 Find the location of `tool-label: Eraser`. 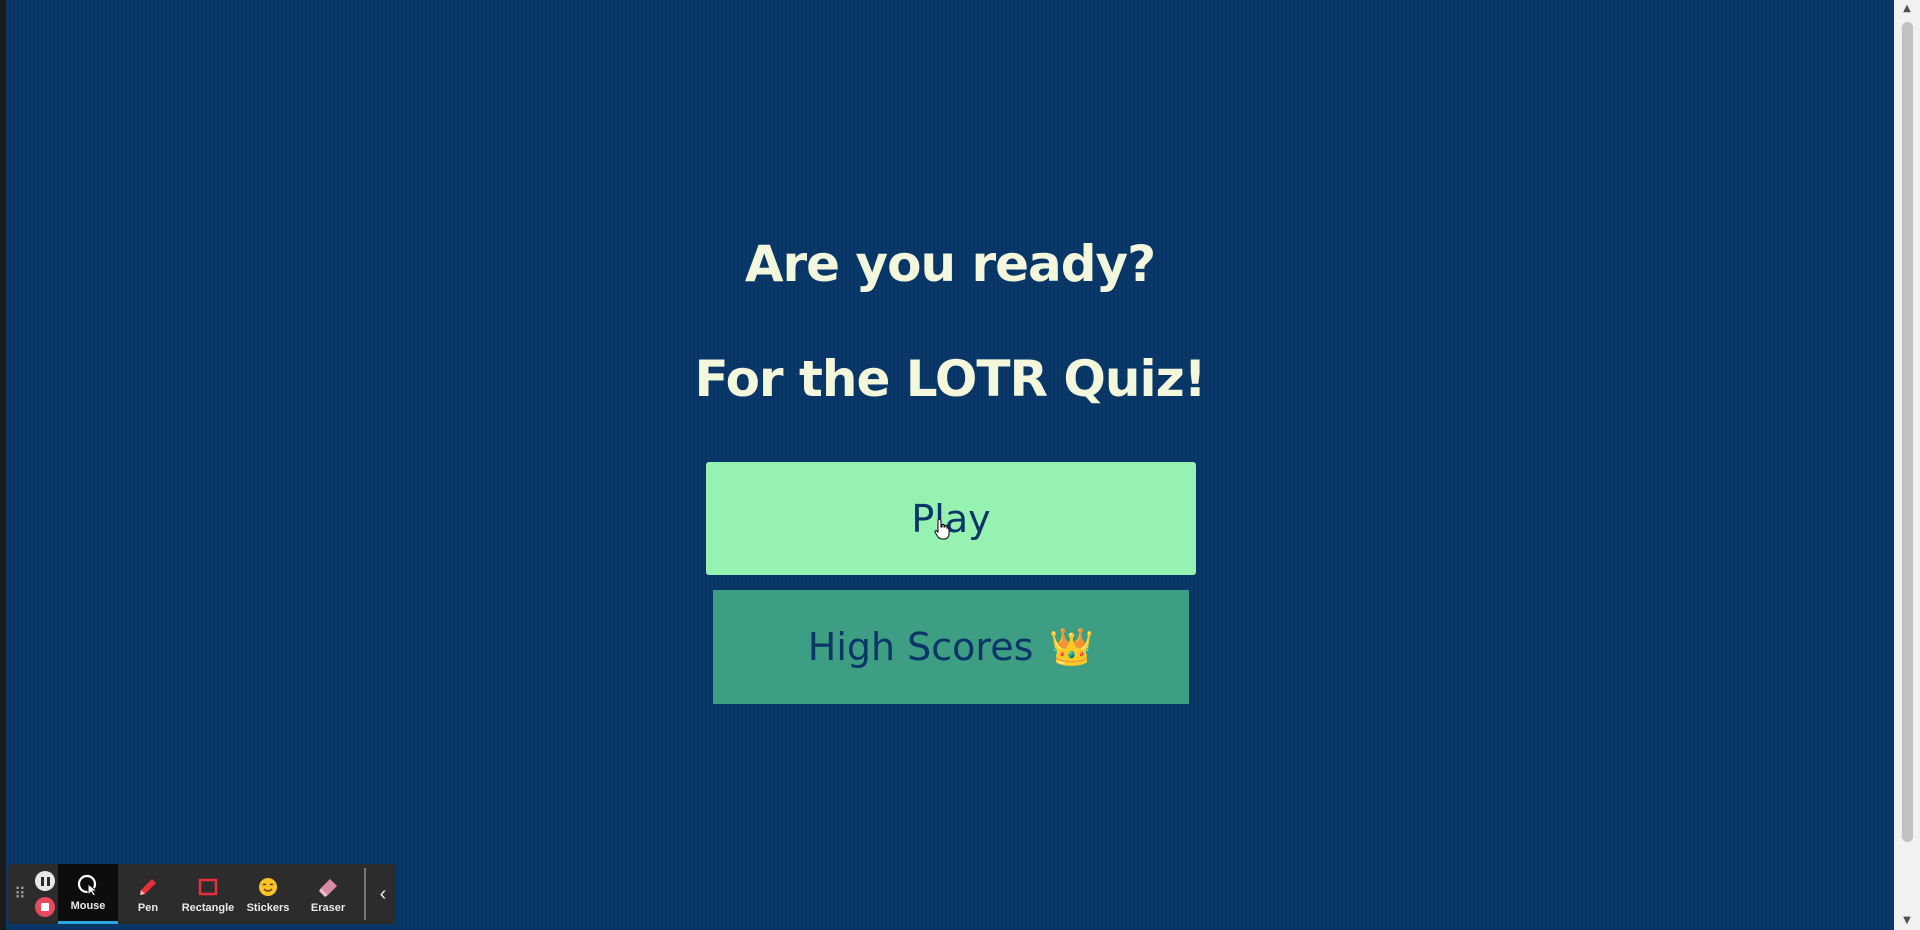

tool-label: Eraser is located at coordinates (328, 907).